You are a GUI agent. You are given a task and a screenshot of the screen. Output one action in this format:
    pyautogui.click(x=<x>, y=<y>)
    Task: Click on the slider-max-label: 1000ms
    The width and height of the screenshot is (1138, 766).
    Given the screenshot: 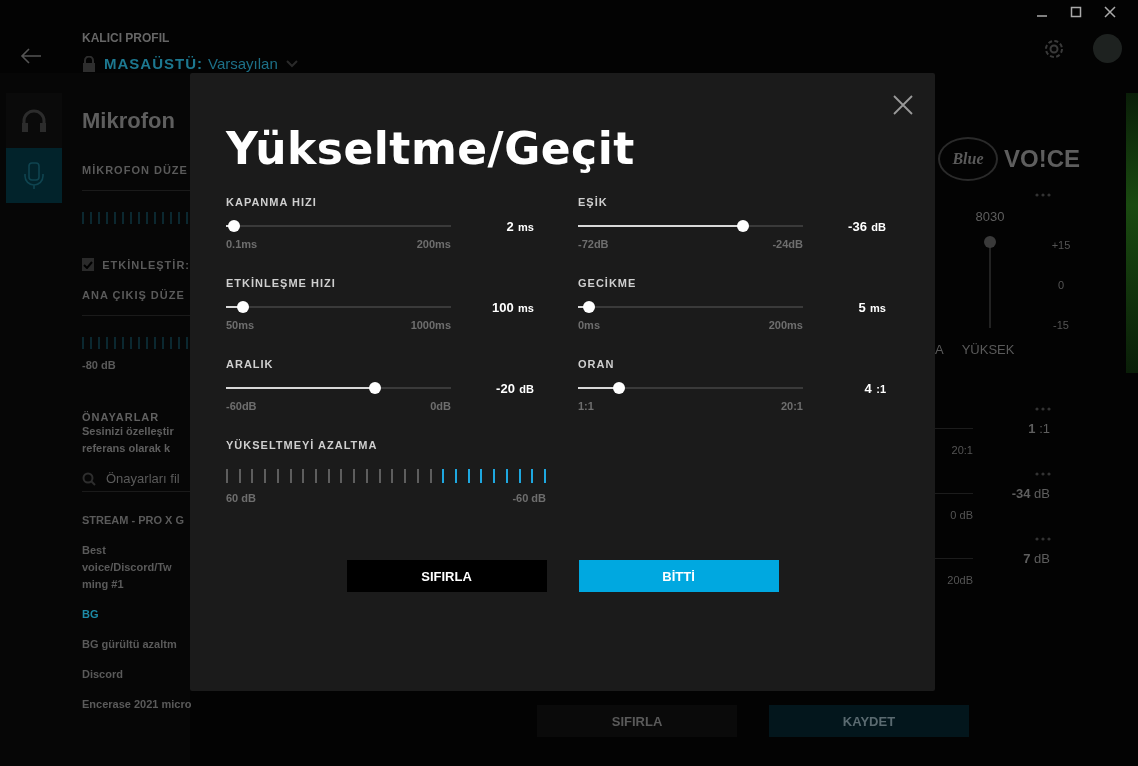 What is the action you would take?
    pyautogui.click(x=430, y=325)
    